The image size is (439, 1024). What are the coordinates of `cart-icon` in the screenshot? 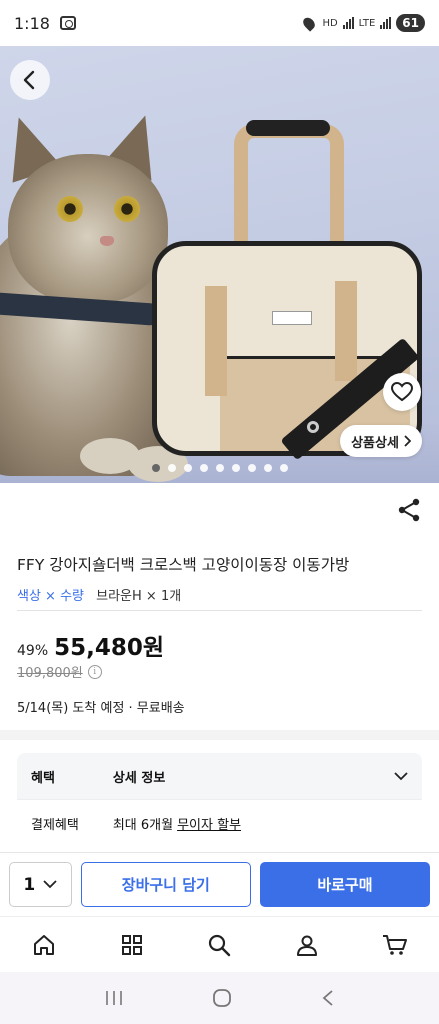 It's located at (395, 944).